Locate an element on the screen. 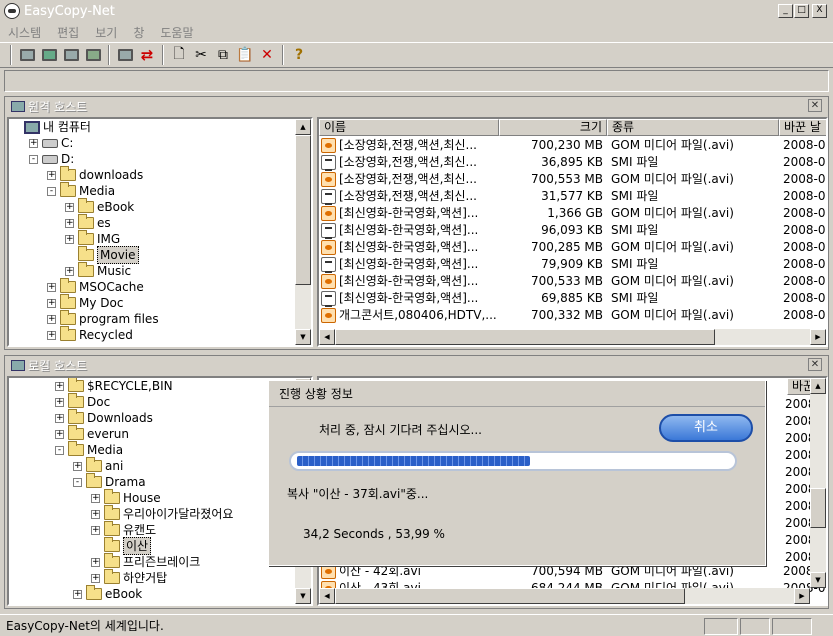 The image size is (833, 636). help-button: ? is located at coordinates (299, 55).